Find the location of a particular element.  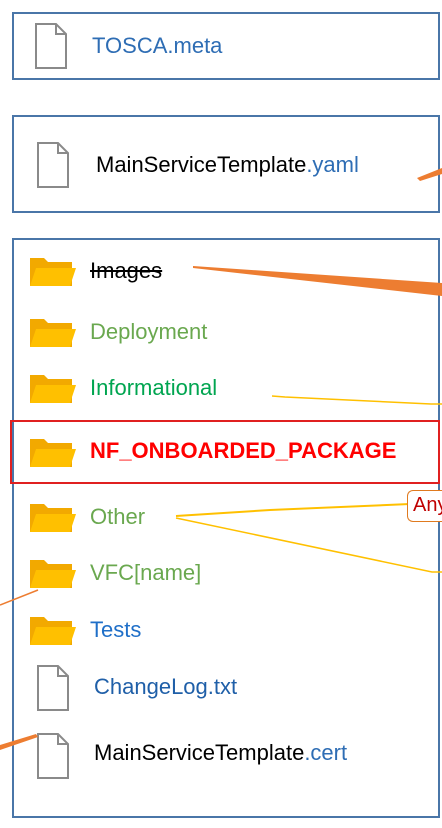

images-callout-arrow is located at coordinates (317, 281).